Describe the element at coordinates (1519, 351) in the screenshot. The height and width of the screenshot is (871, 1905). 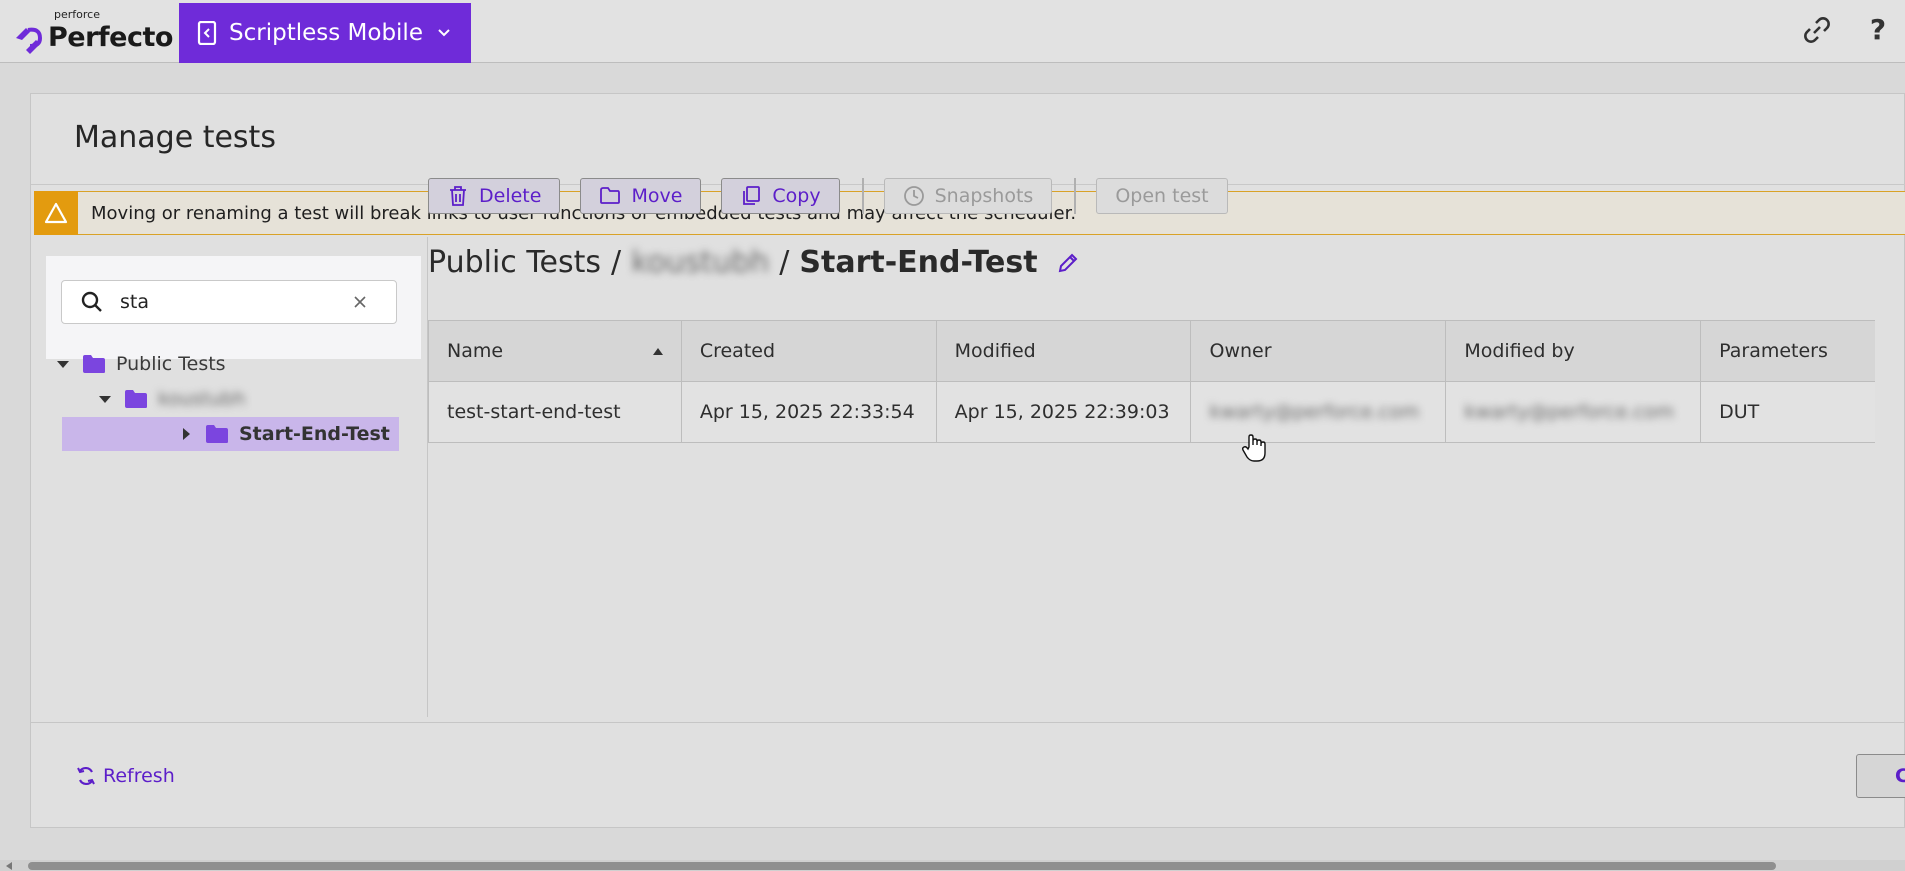
I see `column-header-label: Modified by` at that location.